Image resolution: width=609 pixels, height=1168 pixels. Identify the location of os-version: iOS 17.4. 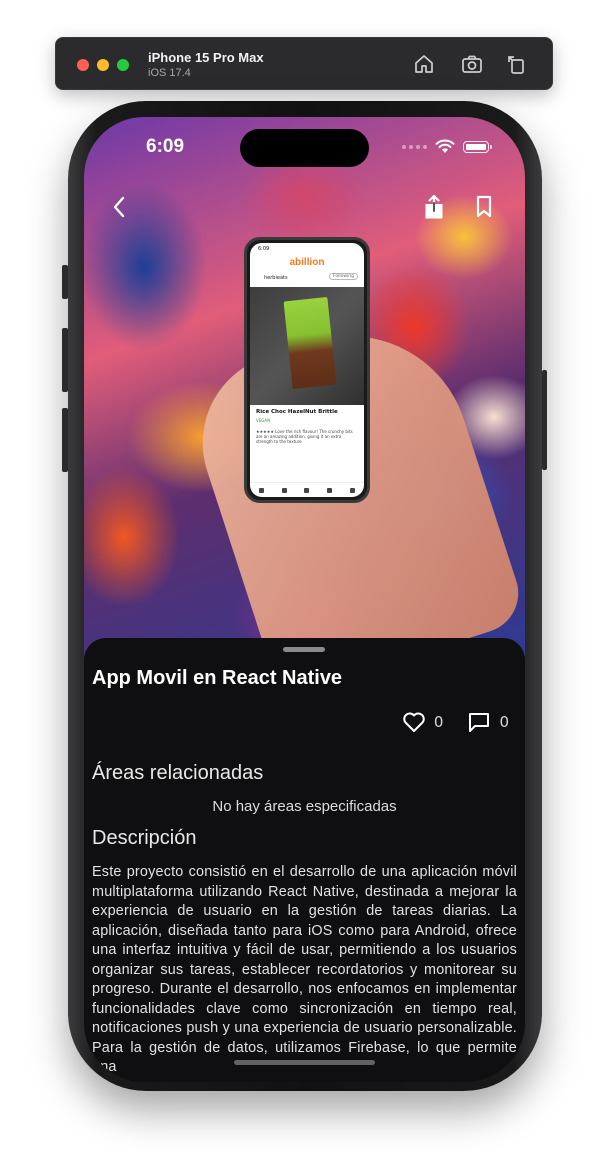
(169, 73).